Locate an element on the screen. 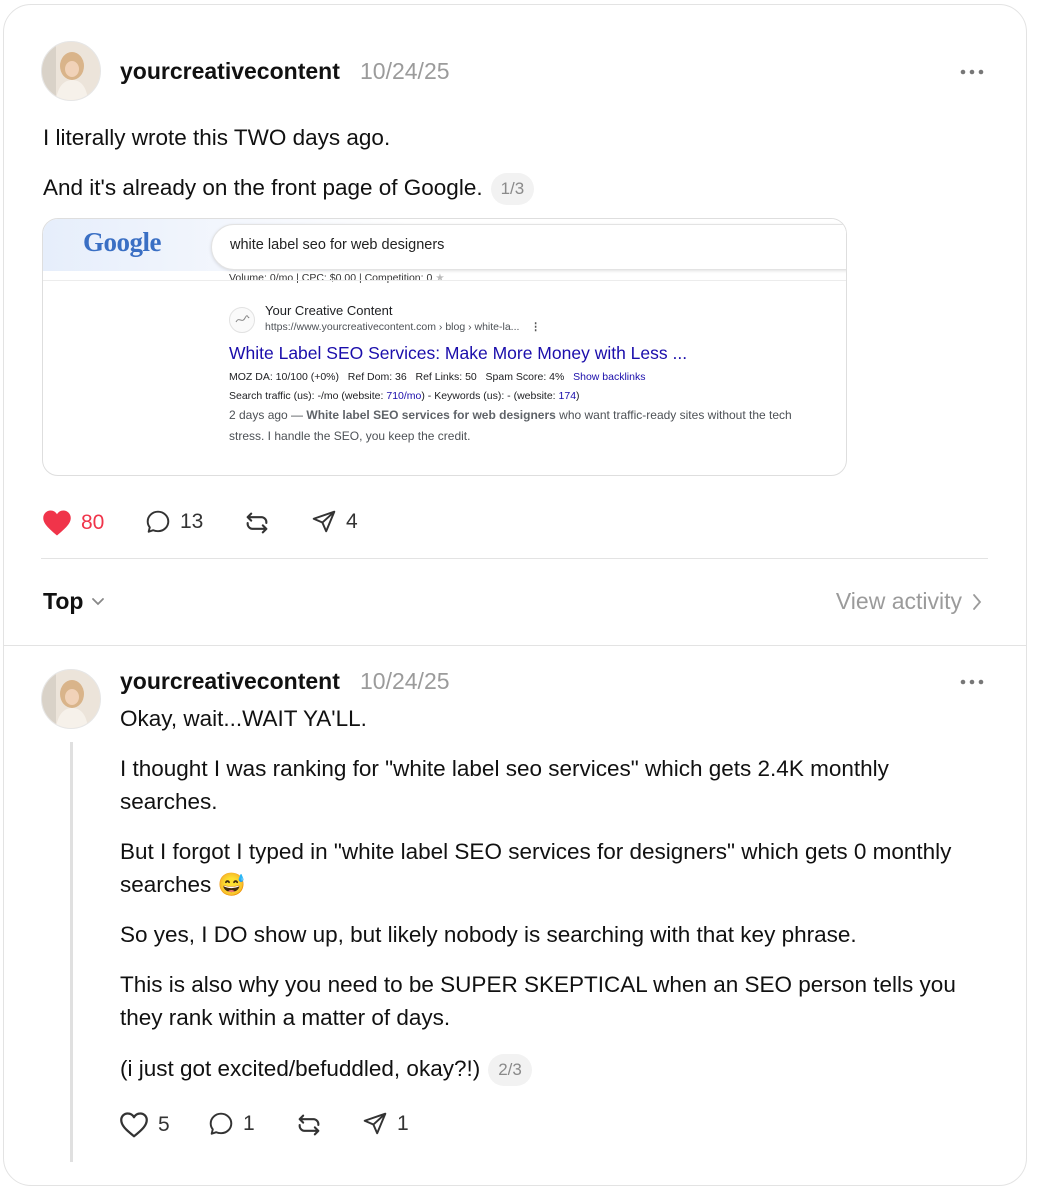 The image size is (1048, 1186). heart-filled-icon is located at coordinates (57, 523).